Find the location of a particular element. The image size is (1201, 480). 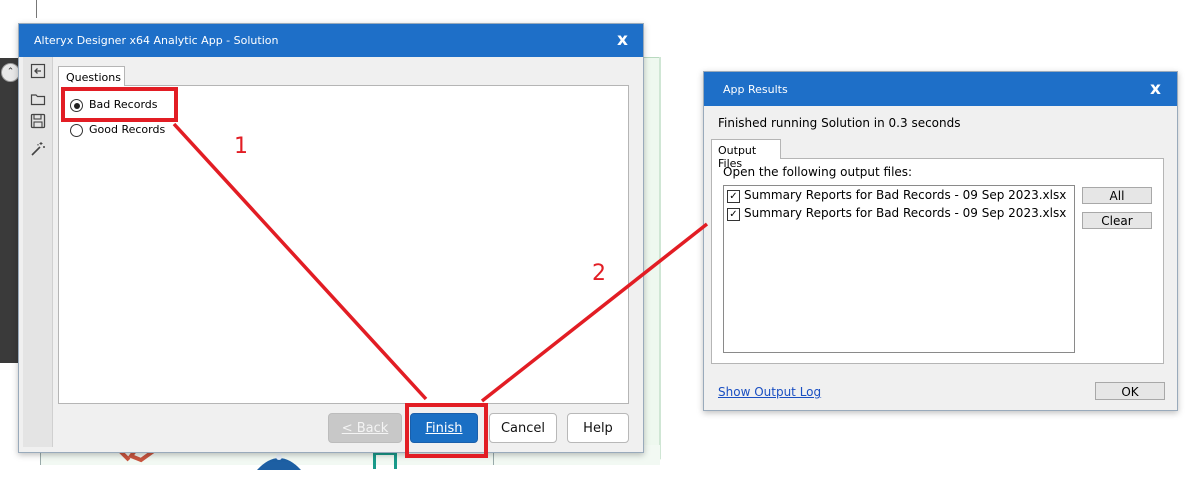

side-toolbar is located at coordinates (38, 252).